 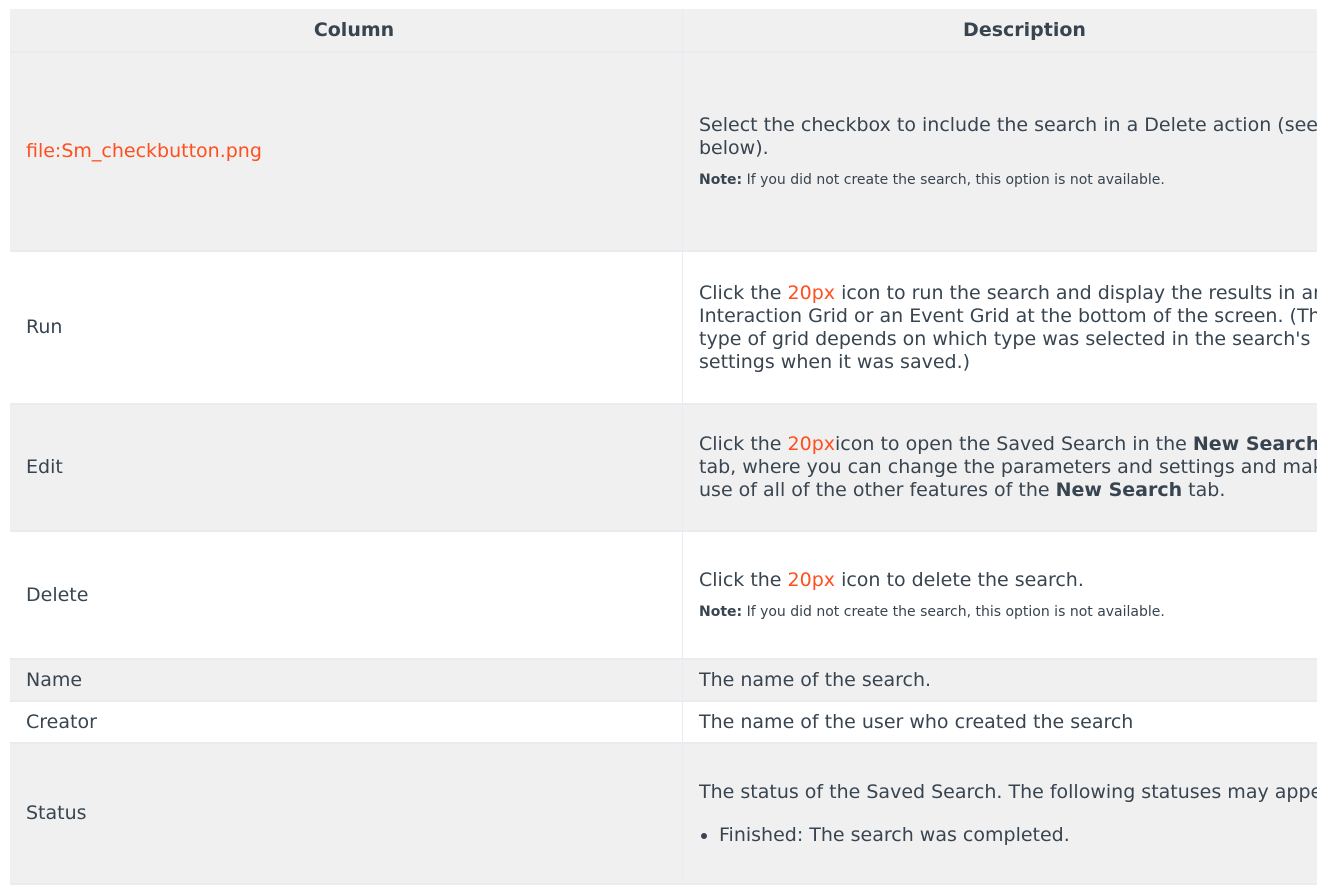 What do you see at coordinates (346, 722) in the screenshot?
I see `column-cell: Creator` at bounding box center [346, 722].